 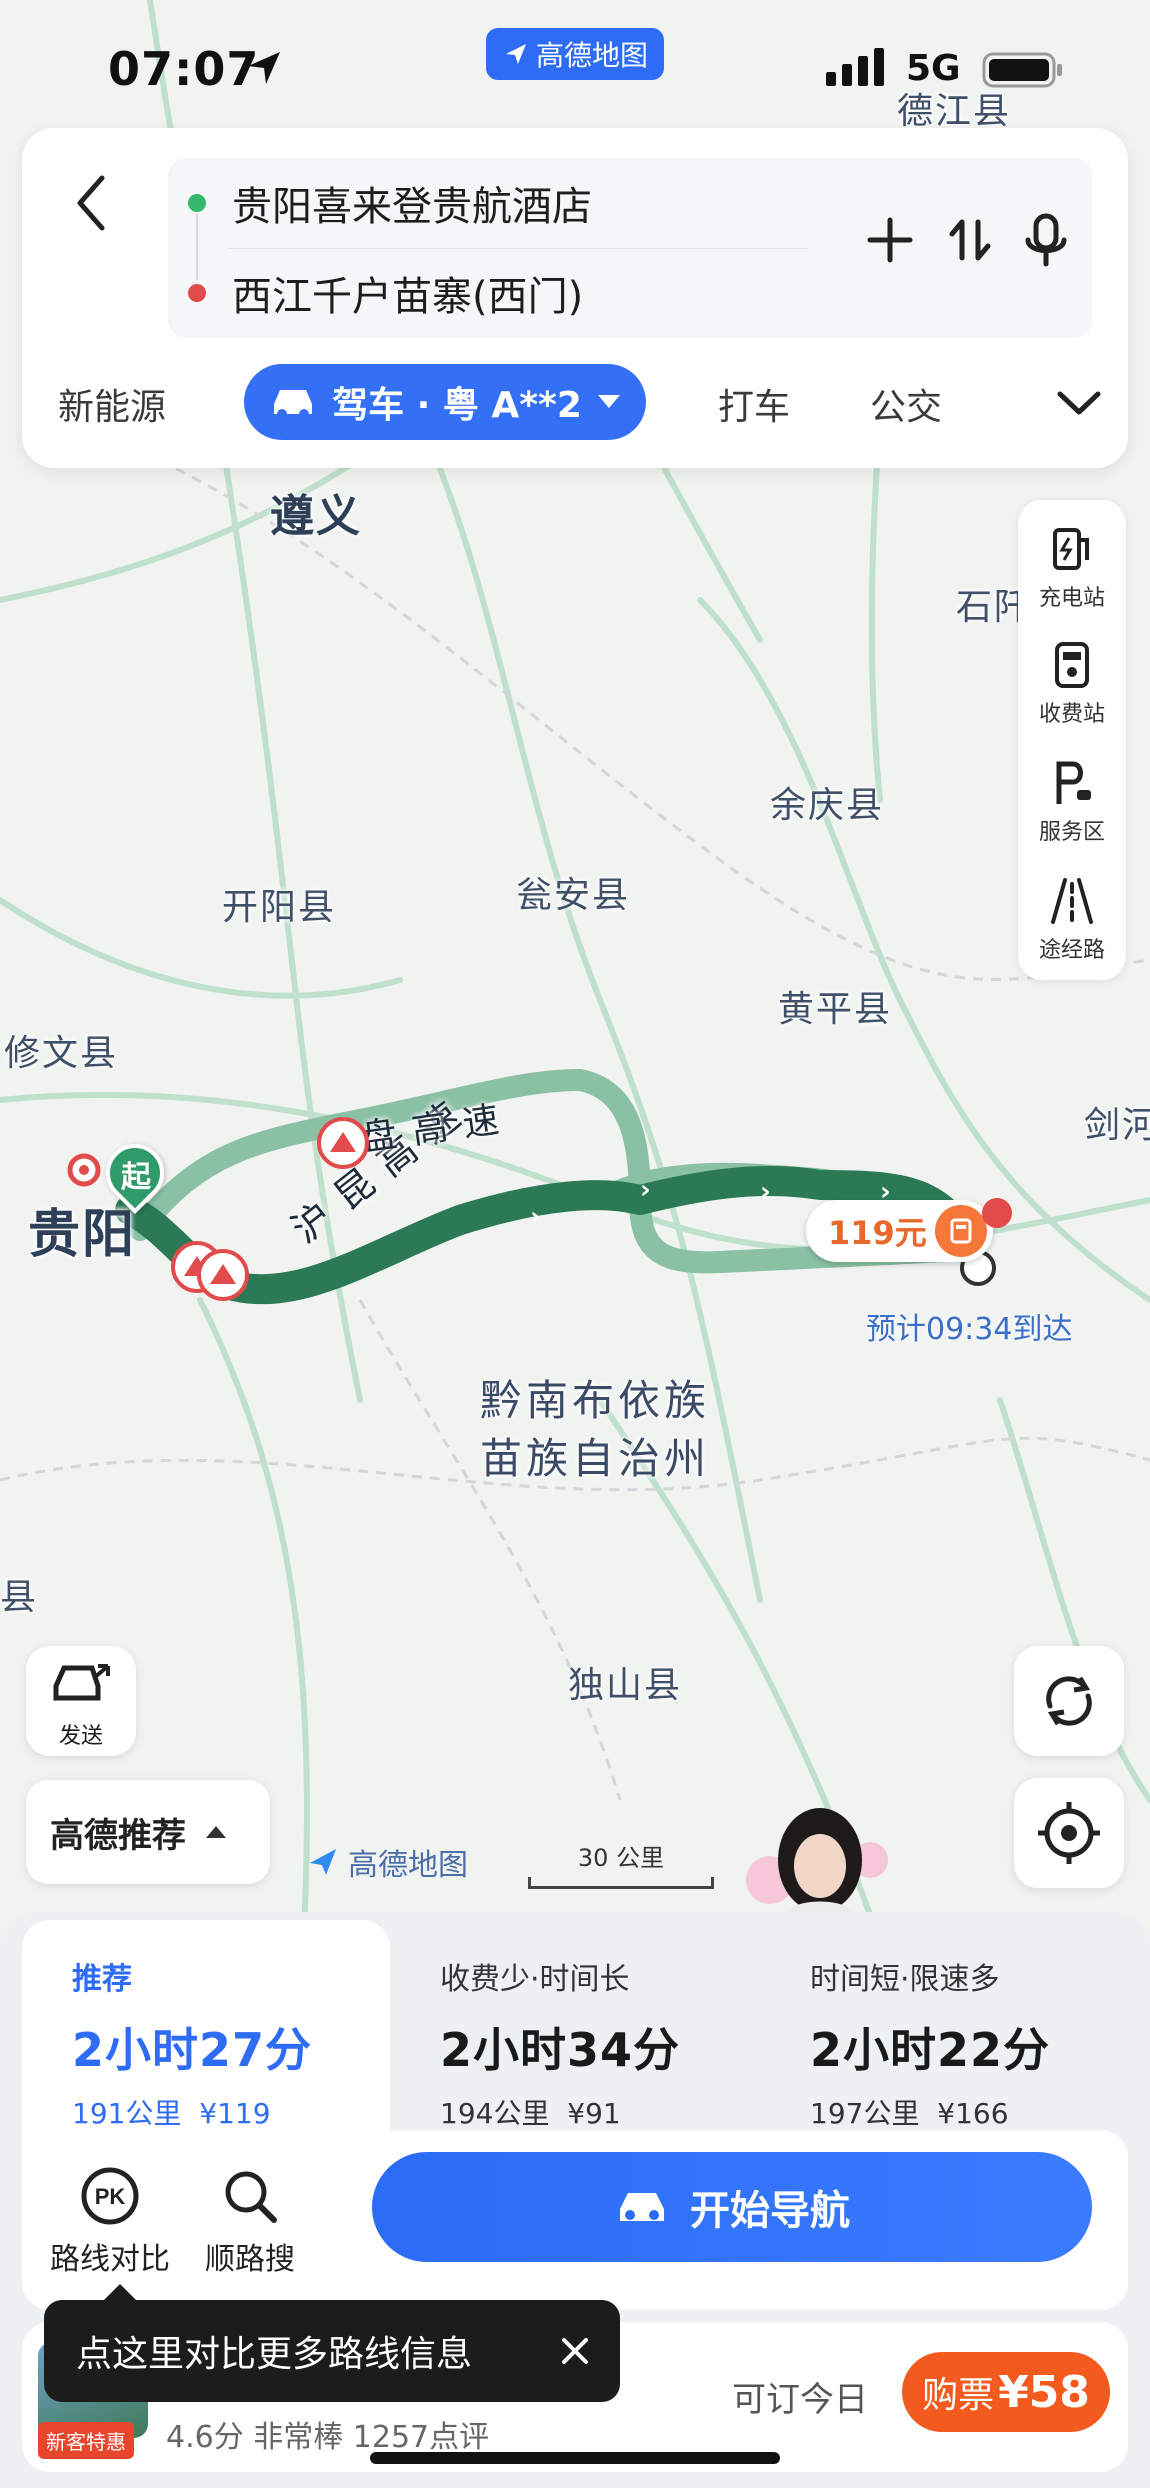 I want to click on service-area-icon, so click(x=1073, y=782).